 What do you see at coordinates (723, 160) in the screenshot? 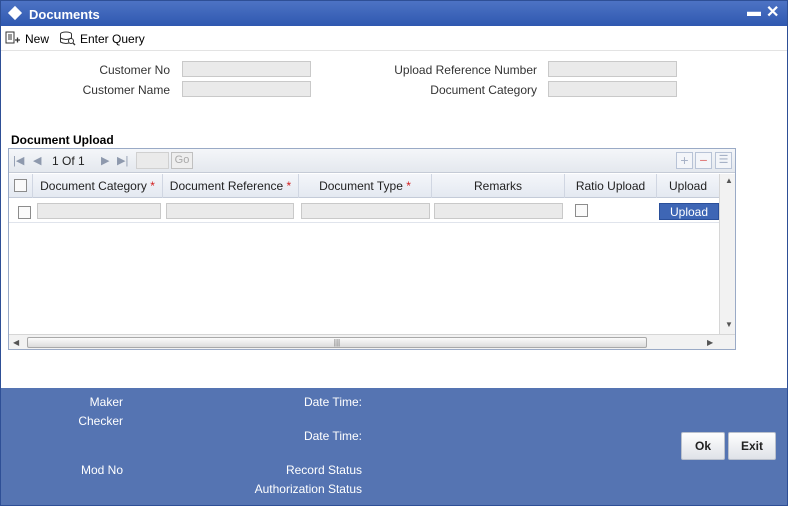
I see `single-view-icon: ☰` at bounding box center [723, 160].